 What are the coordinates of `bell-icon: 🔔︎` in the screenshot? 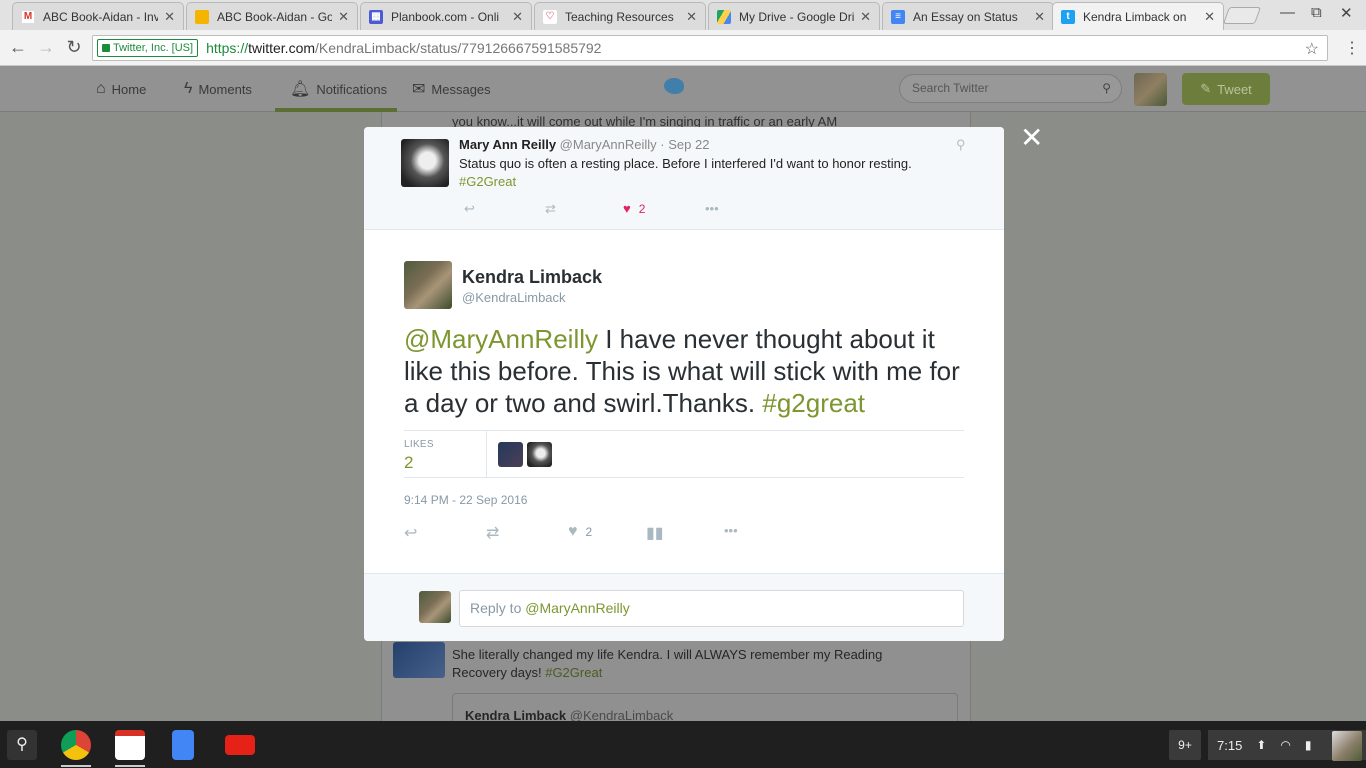 It's located at (300, 89).